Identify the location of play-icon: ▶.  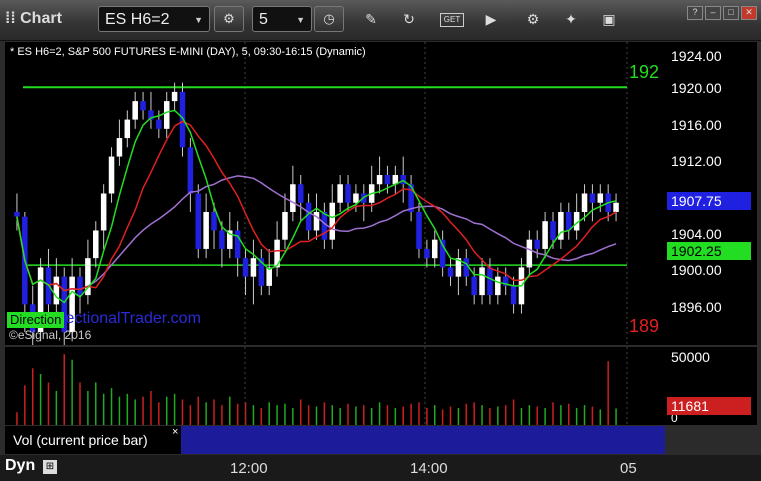
(491, 19).